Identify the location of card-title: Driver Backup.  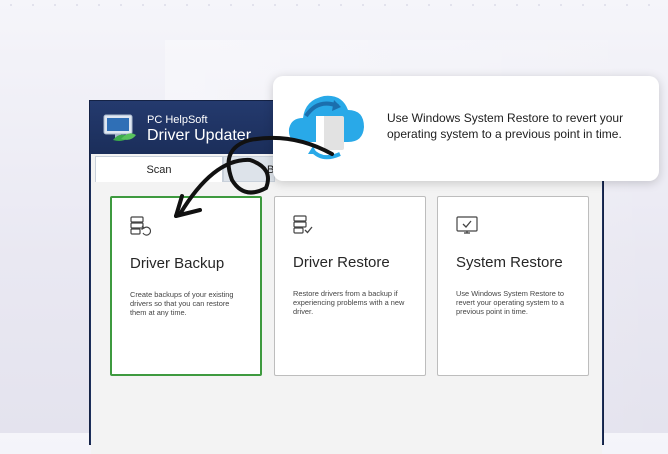
(177, 263).